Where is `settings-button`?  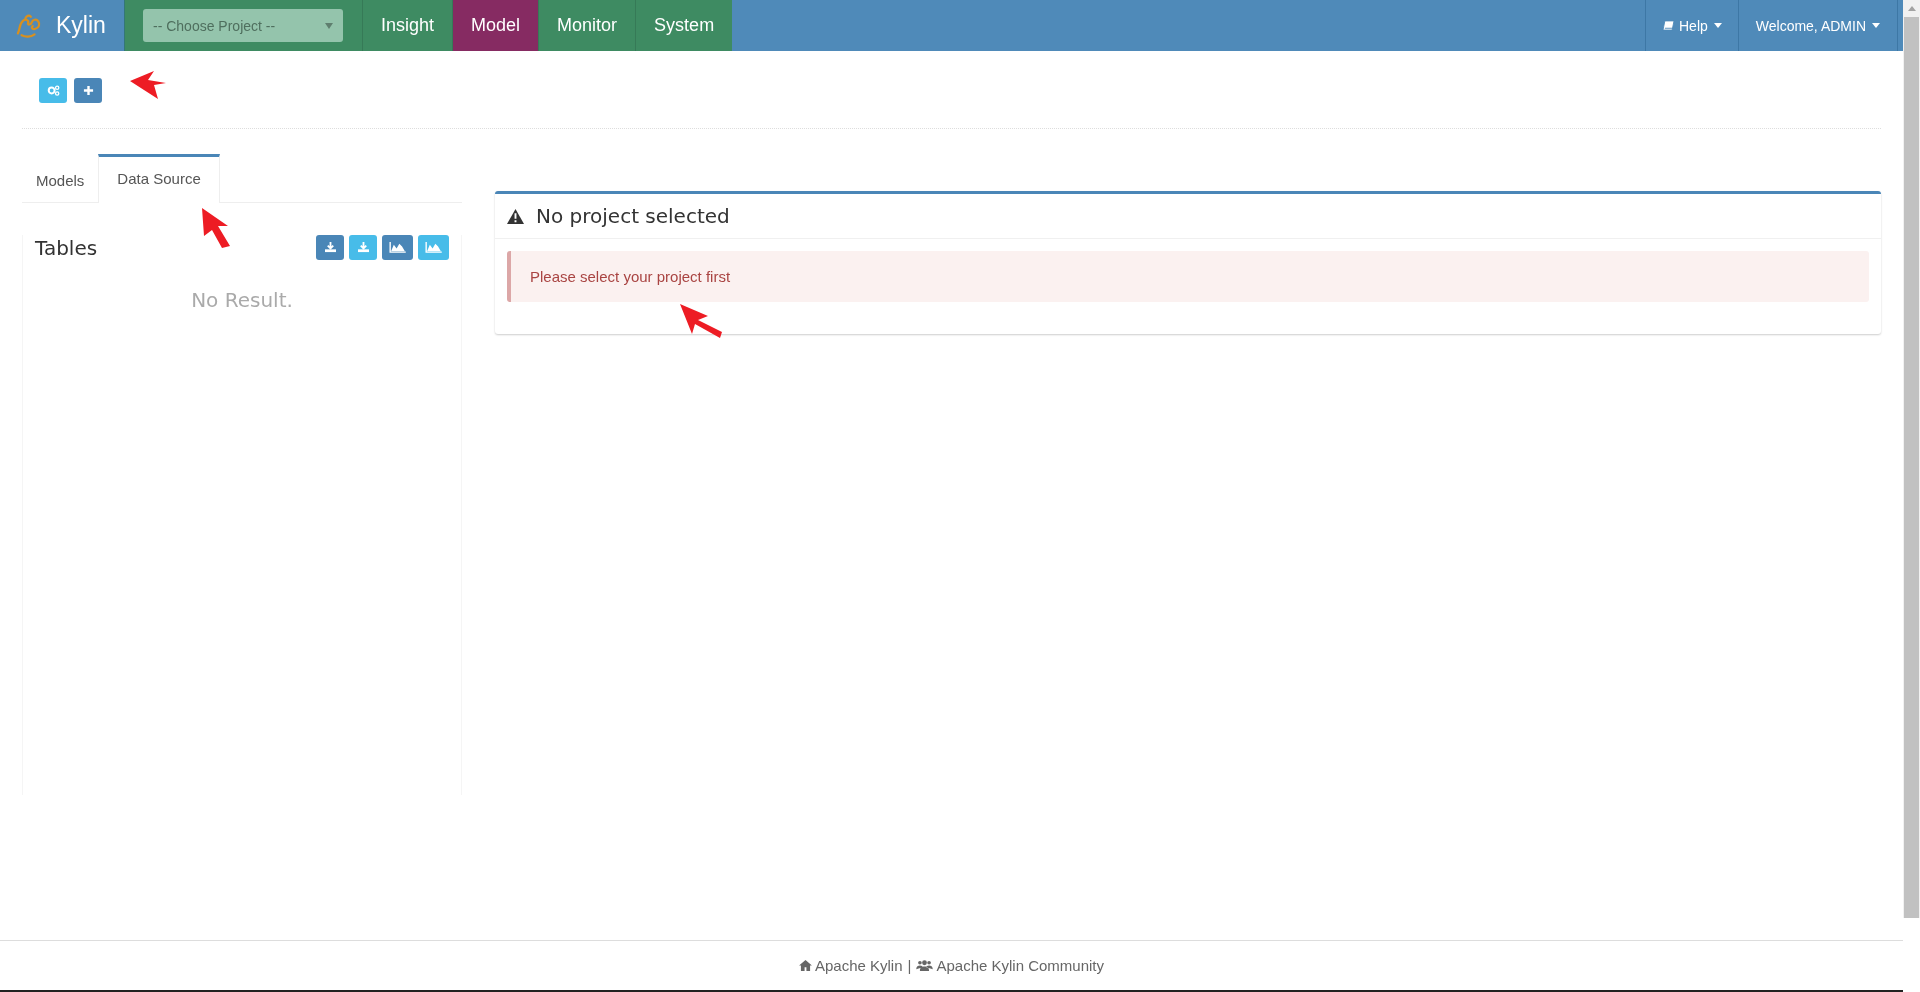 settings-button is located at coordinates (53, 90).